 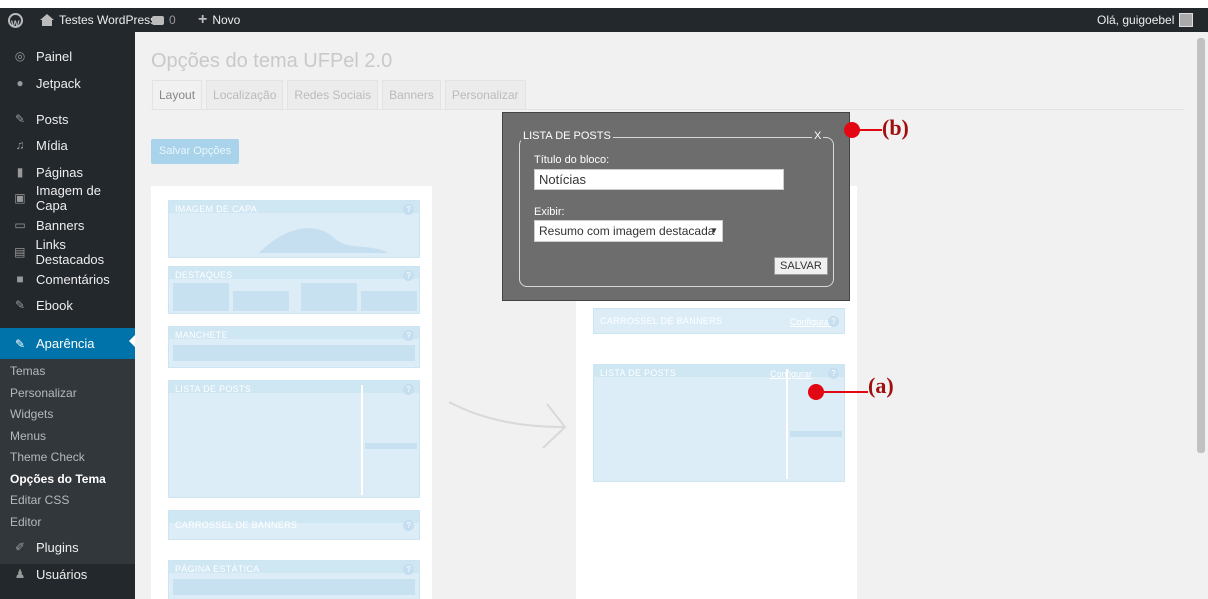 I want to click on layout-lista-de-posts: LISTA DE POSTS Configurar ?, so click(x=719, y=423).